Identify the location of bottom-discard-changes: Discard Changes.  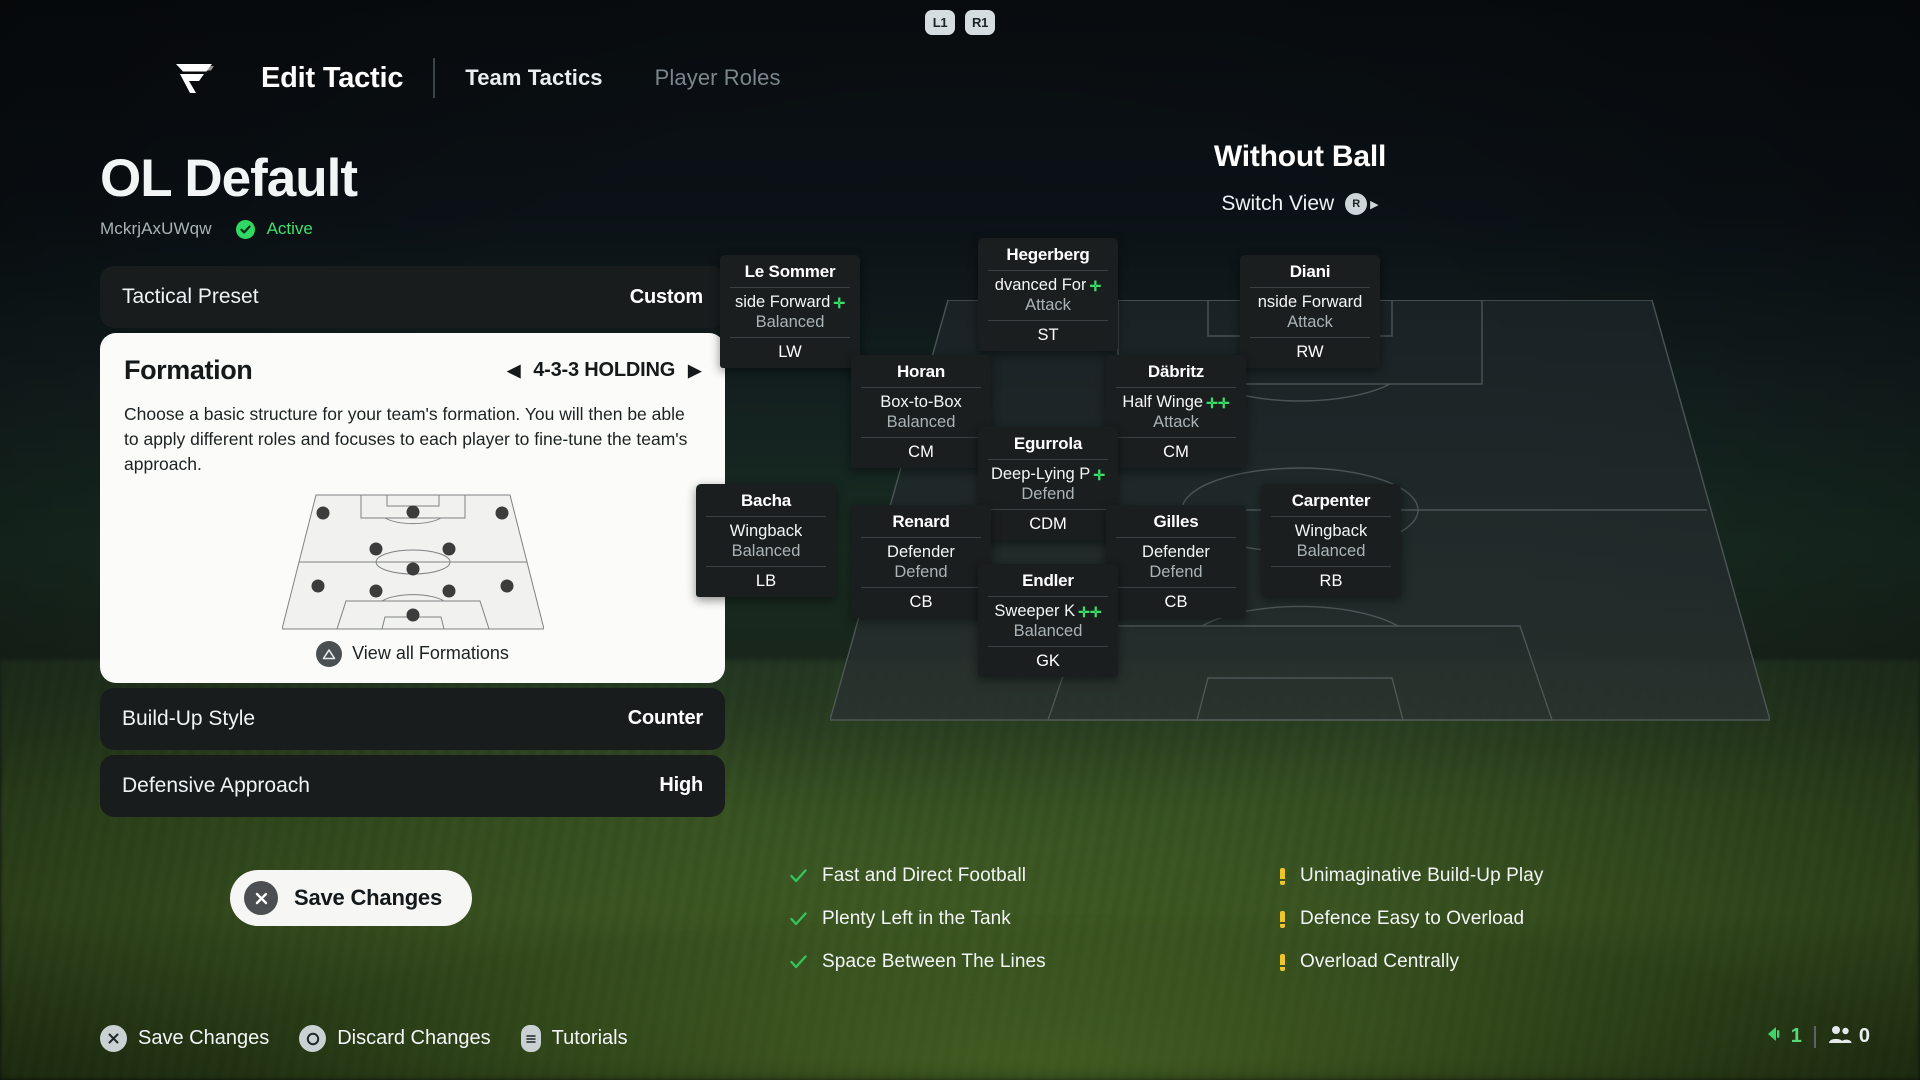
(395, 1038).